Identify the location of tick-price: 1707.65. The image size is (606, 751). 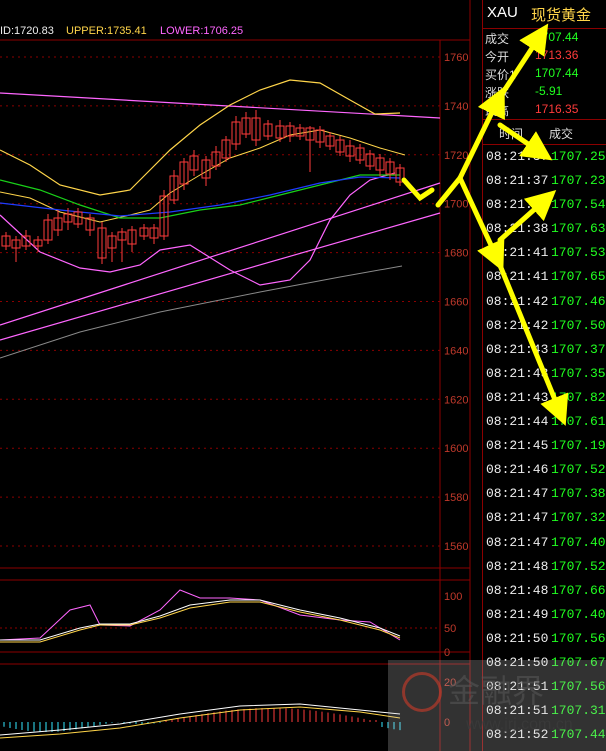
(578, 277).